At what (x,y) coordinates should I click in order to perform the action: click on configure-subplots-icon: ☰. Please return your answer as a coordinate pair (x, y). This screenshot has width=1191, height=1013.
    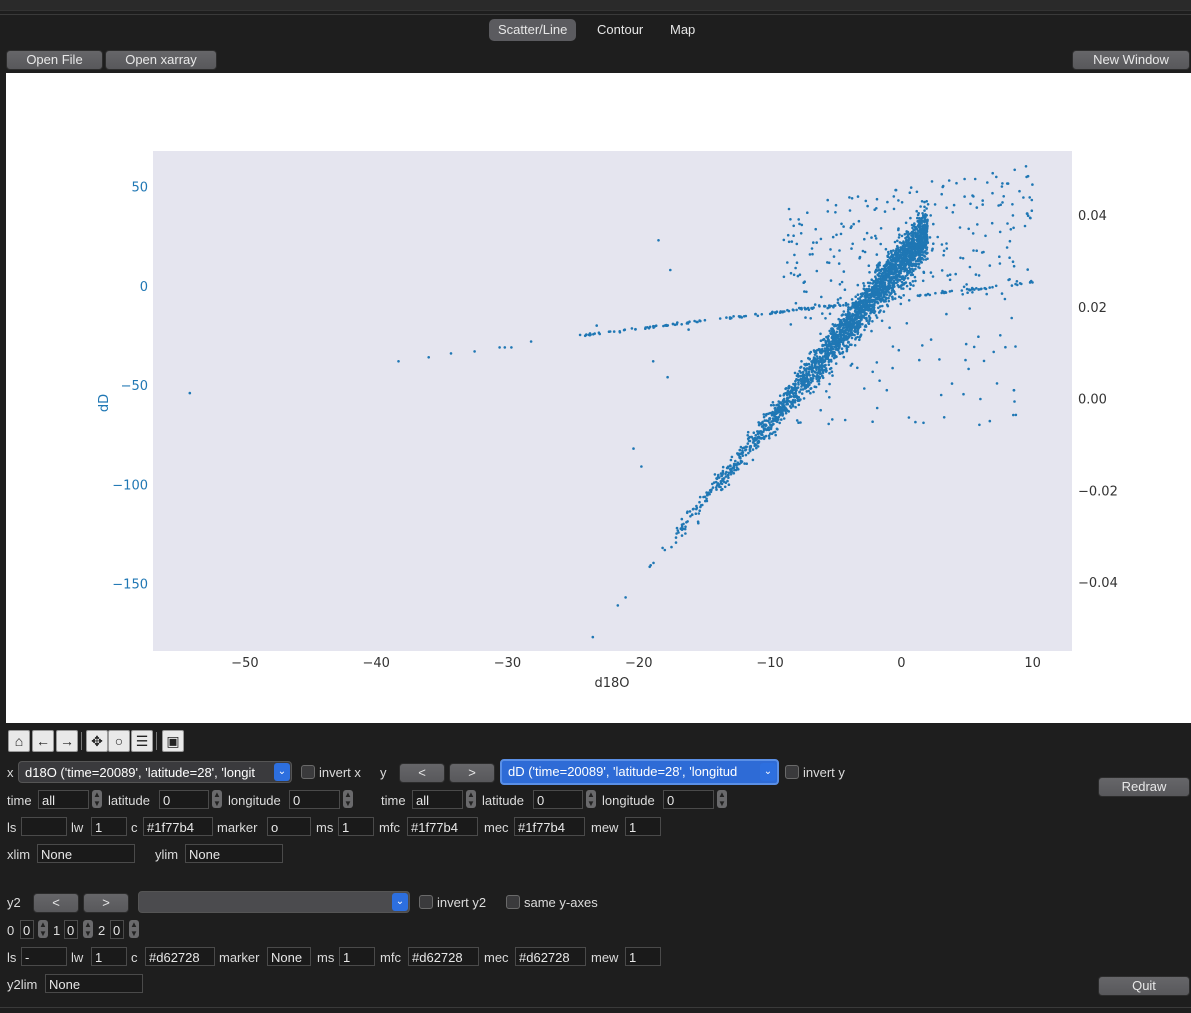
    Looking at the image, I should click on (142, 741).